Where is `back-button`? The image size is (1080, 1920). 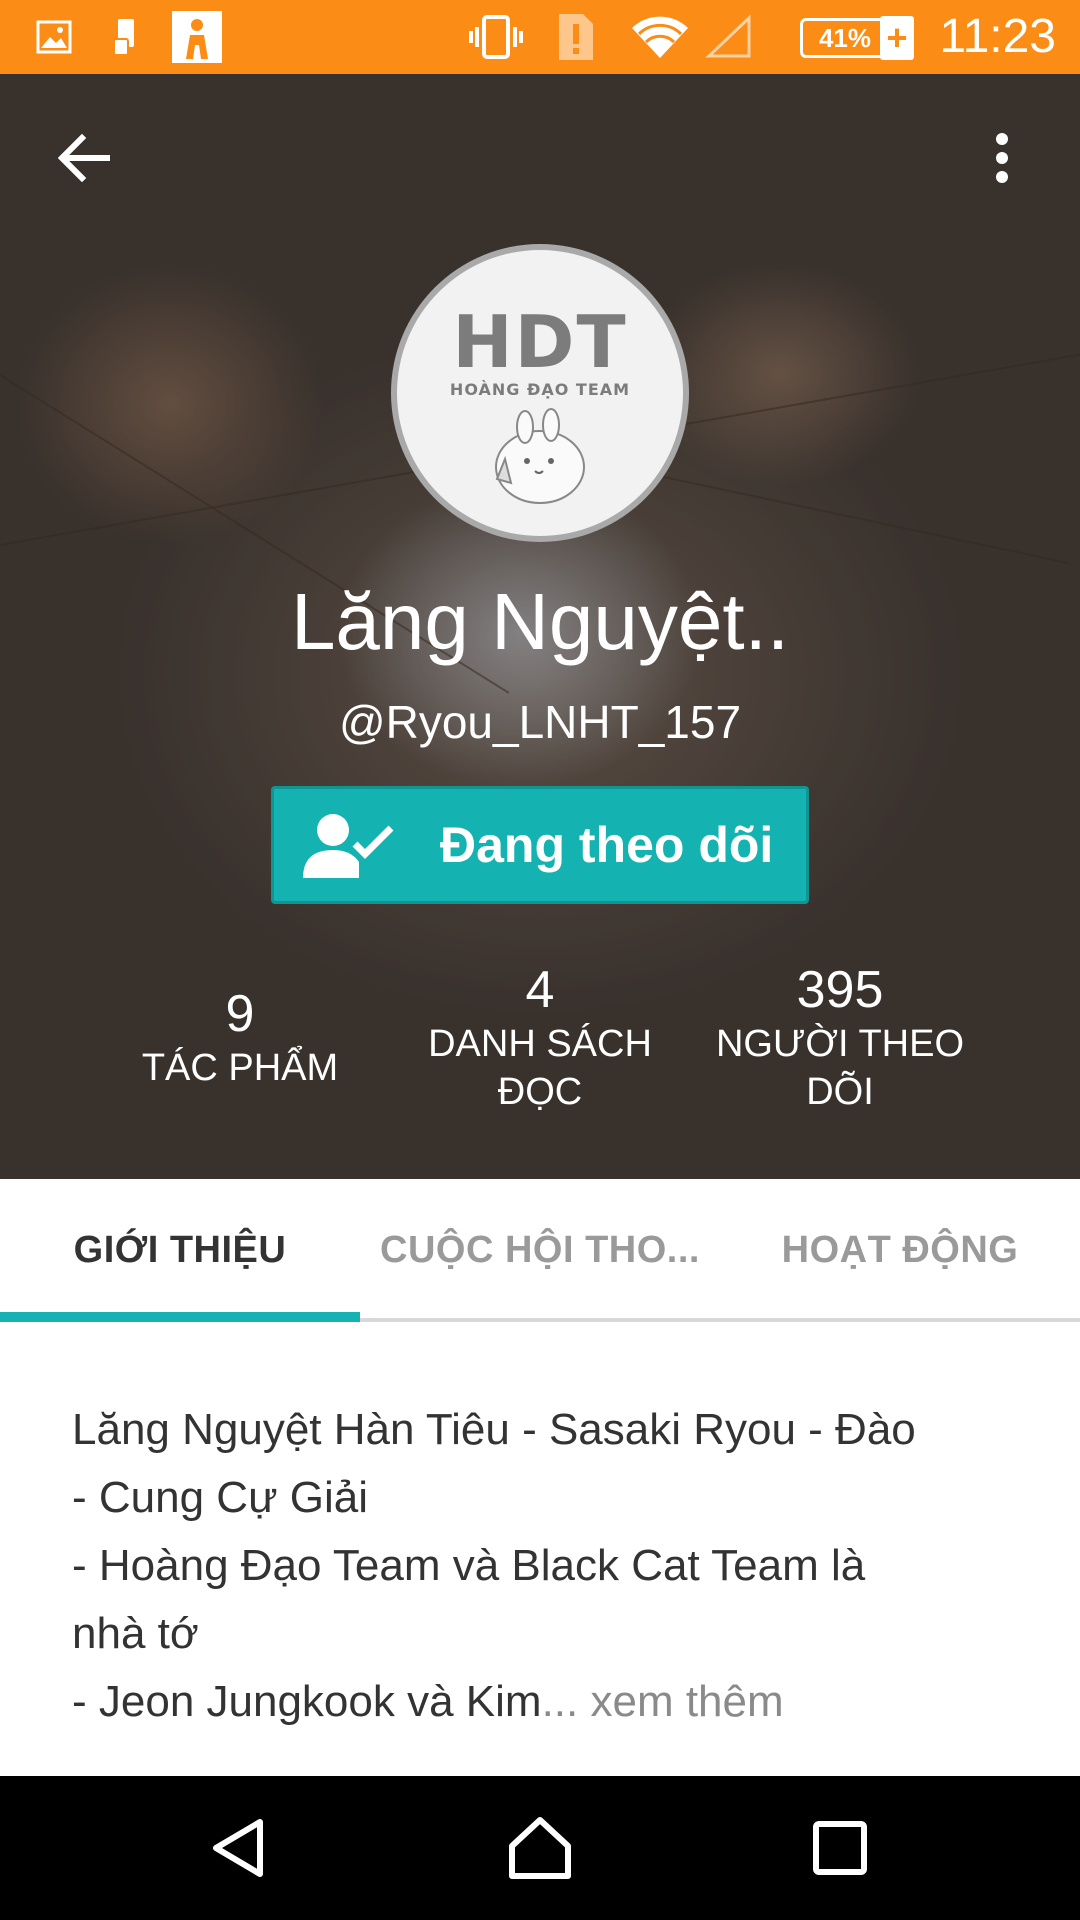 back-button is located at coordinates (84, 158).